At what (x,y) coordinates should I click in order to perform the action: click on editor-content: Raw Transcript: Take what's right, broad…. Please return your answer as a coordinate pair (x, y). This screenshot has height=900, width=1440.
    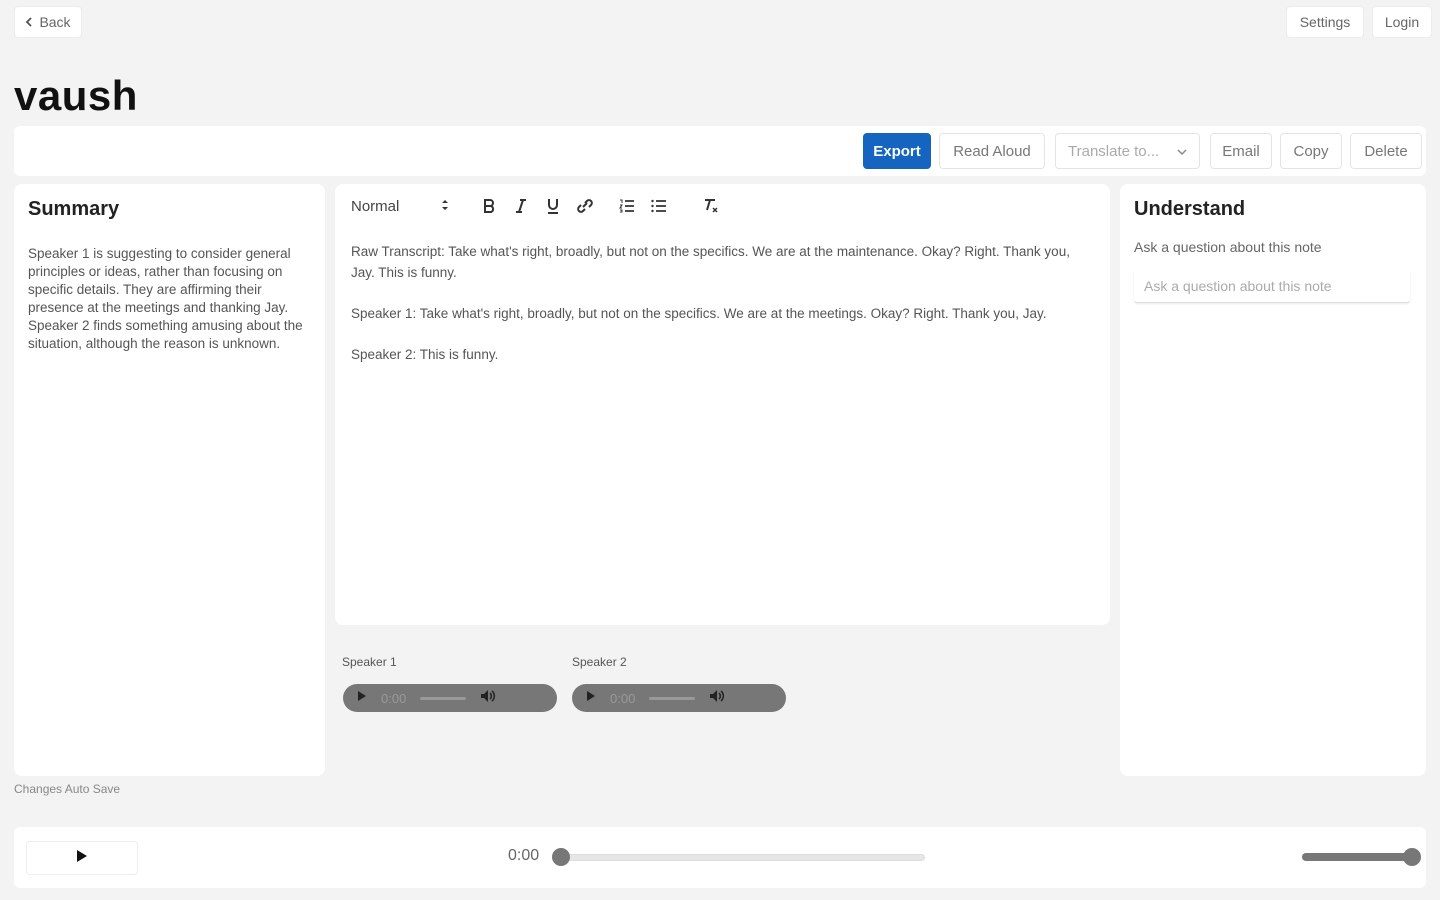
    Looking at the image, I should click on (722, 296).